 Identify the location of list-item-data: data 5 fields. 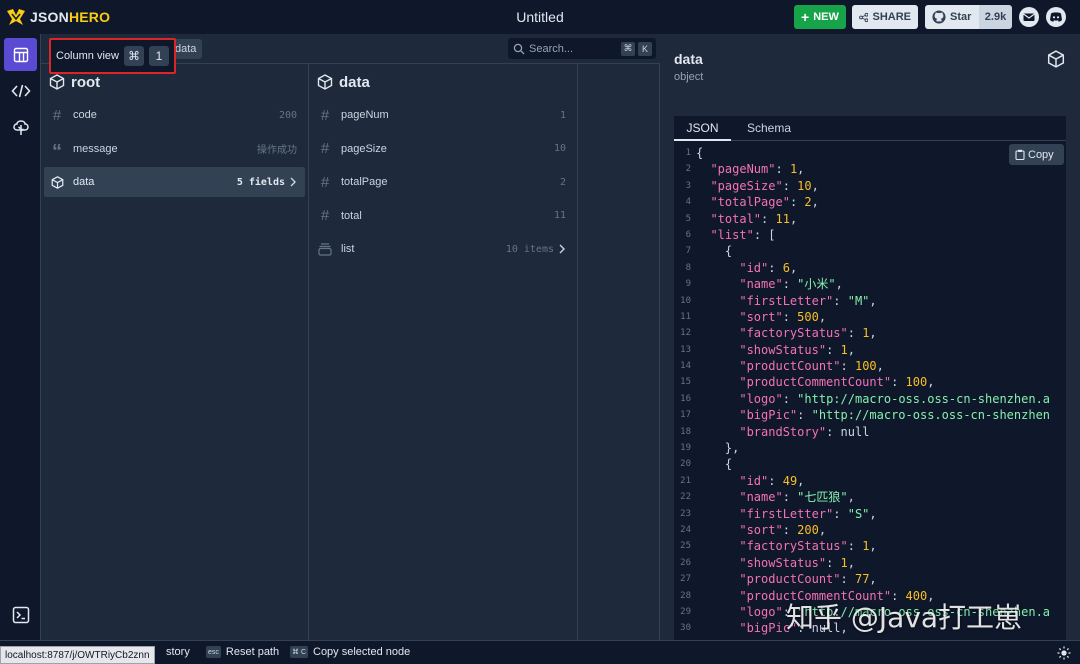
(174, 182).